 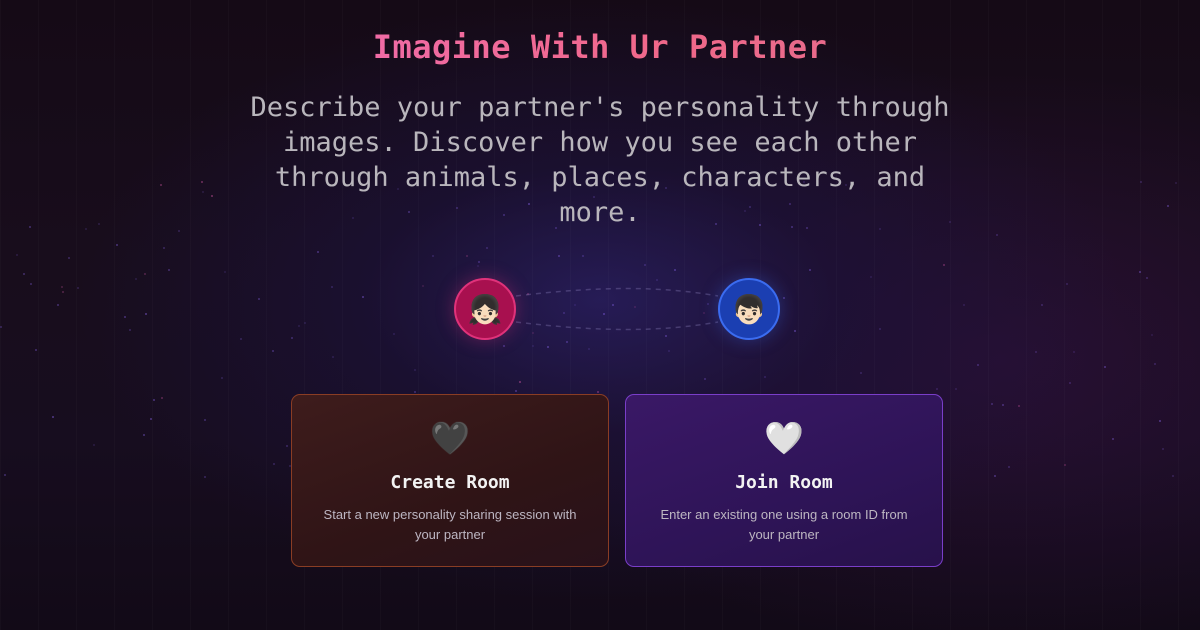 I want to click on create-room-title: Create Room, so click(x=450, y=482).